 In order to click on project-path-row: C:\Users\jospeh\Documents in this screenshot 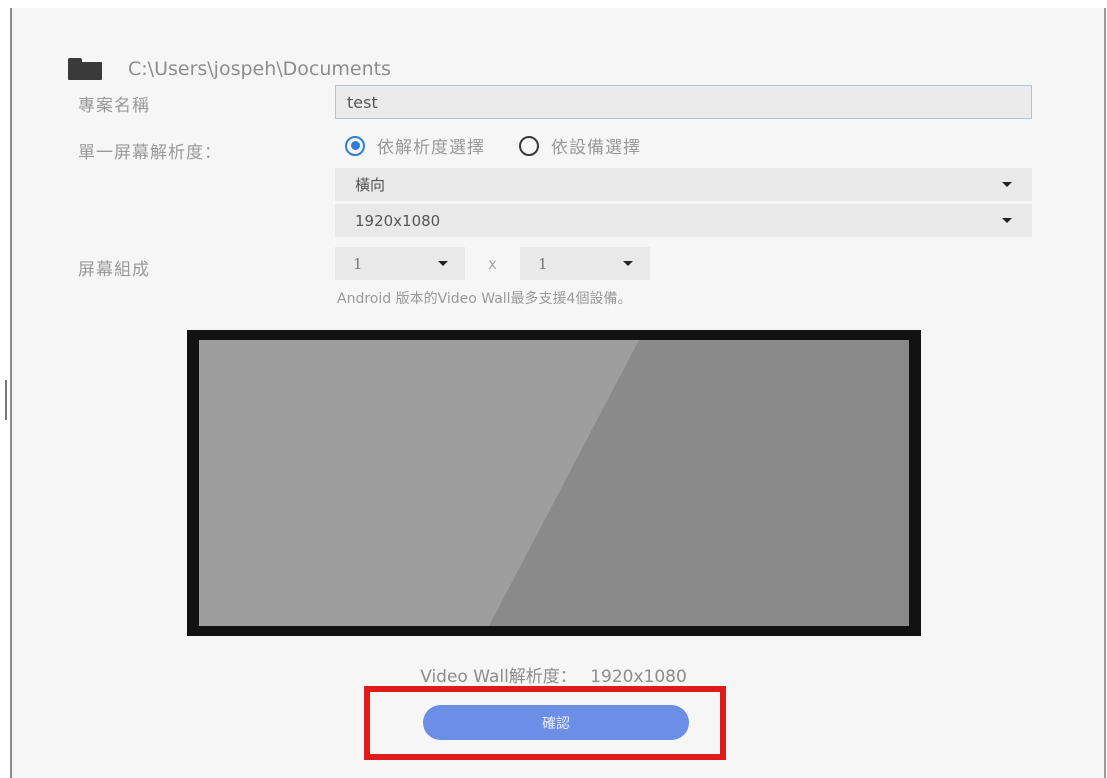, I will do `click(229, 69)`.